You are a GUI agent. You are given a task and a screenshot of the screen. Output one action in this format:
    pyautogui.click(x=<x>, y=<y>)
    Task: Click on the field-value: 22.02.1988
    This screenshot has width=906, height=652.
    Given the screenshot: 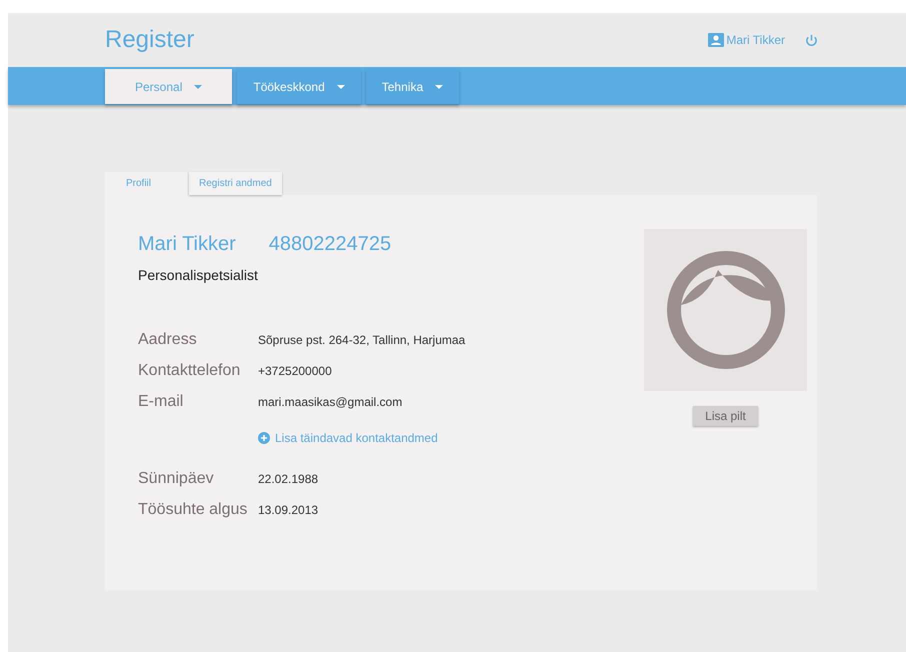 What is the action you would take?
    pyautogui.click(x=288, y=479)
    